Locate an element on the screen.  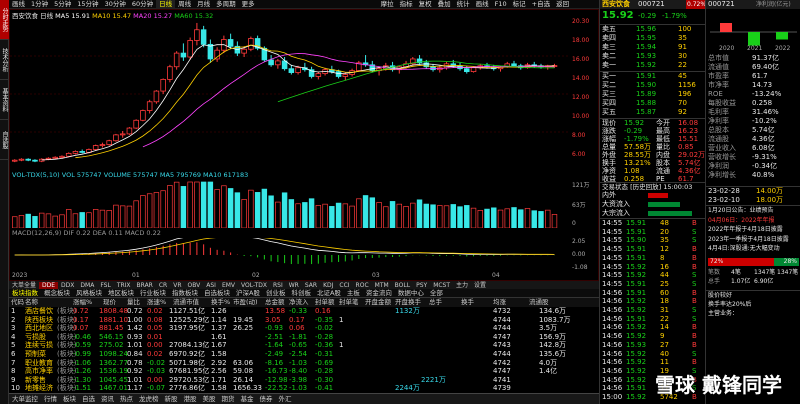
book-row: 卖三 15.94 91 is located at coordinates (653, 47).